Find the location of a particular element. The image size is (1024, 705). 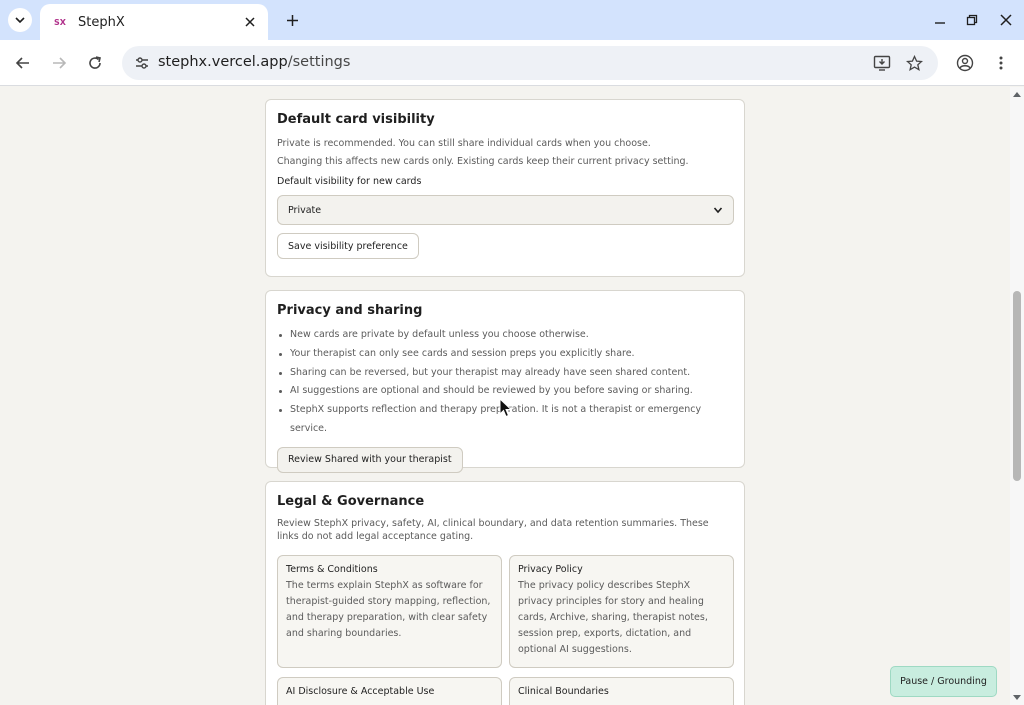

save-visibility-button: Save visibility preference is located at coordinates (348, 246).